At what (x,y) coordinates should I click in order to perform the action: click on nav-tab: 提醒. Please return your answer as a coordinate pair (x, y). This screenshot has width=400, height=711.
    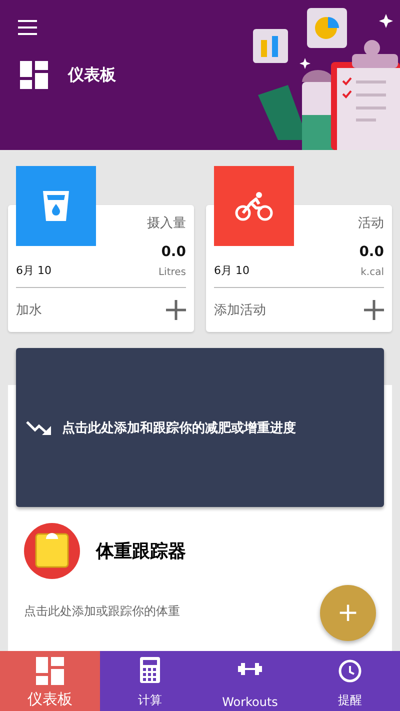
    Looking at the image, I should click on (350, 681).